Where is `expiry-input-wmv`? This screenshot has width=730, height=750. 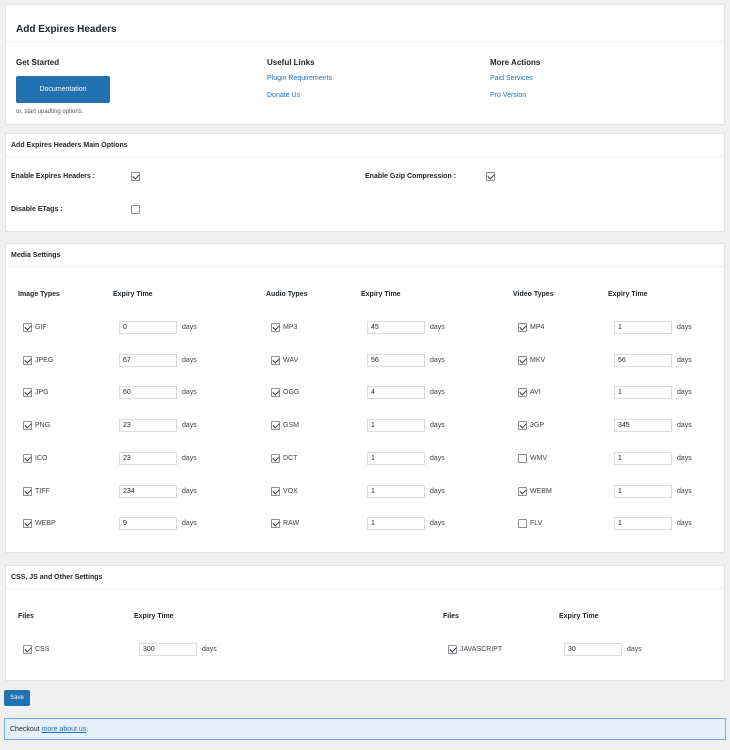
expiry-input-wmv is located at coordinates (643, 458).